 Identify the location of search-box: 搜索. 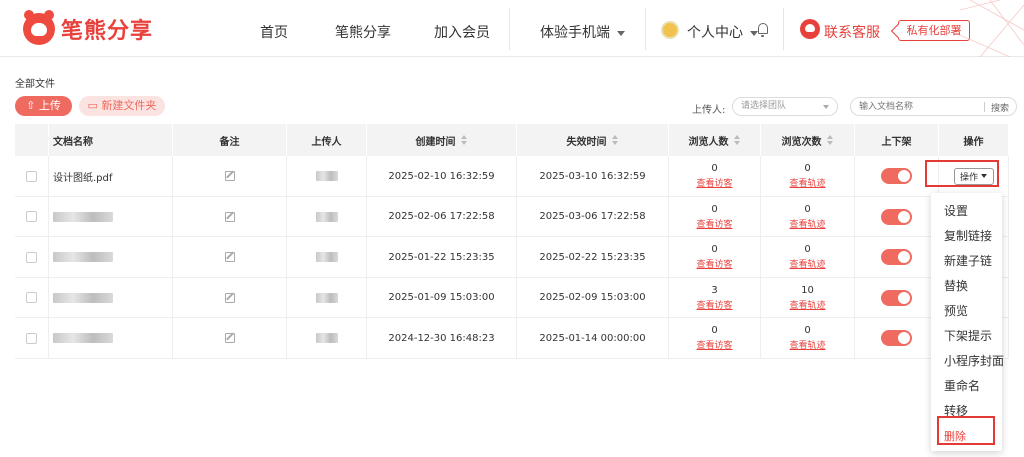
(933, 106).